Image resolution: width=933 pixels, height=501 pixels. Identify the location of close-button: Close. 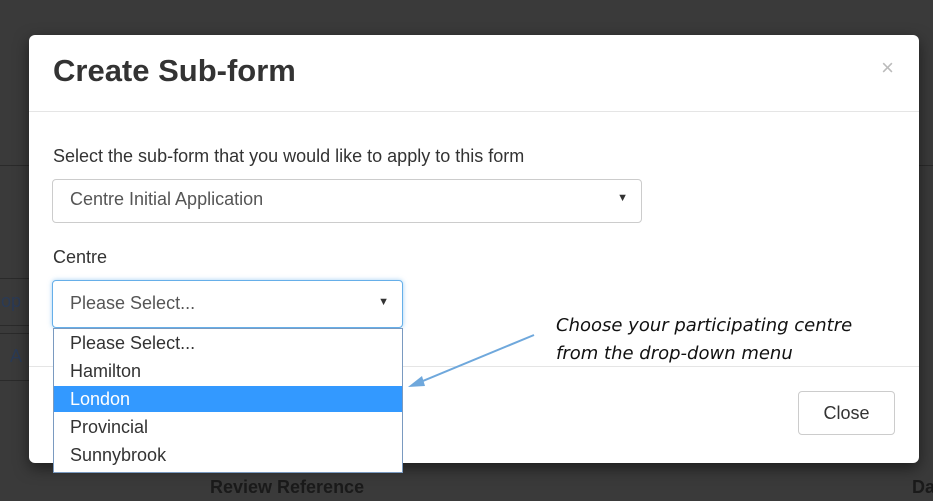
(846, 413).